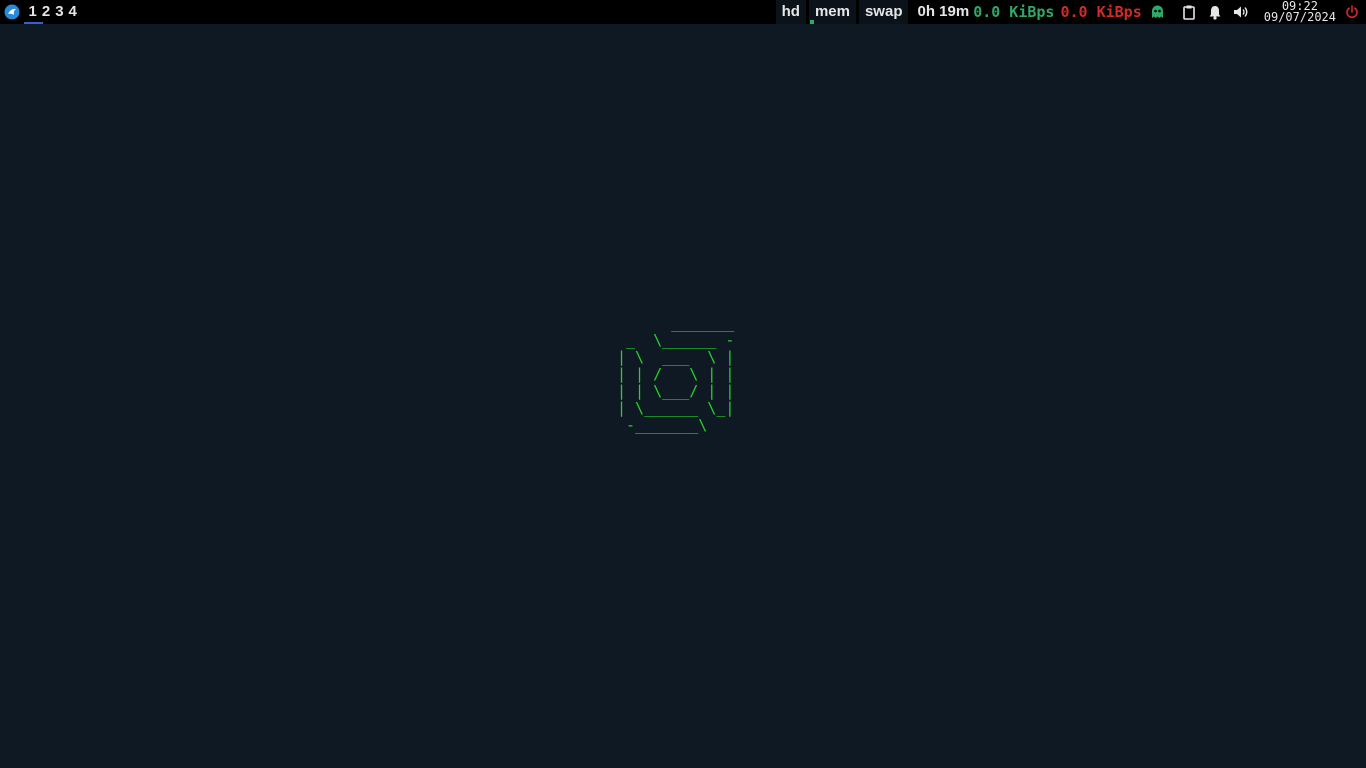  Describe the element at coordinates (45, 12) in the screenshot. I see `workspace-2: 2` at that location.